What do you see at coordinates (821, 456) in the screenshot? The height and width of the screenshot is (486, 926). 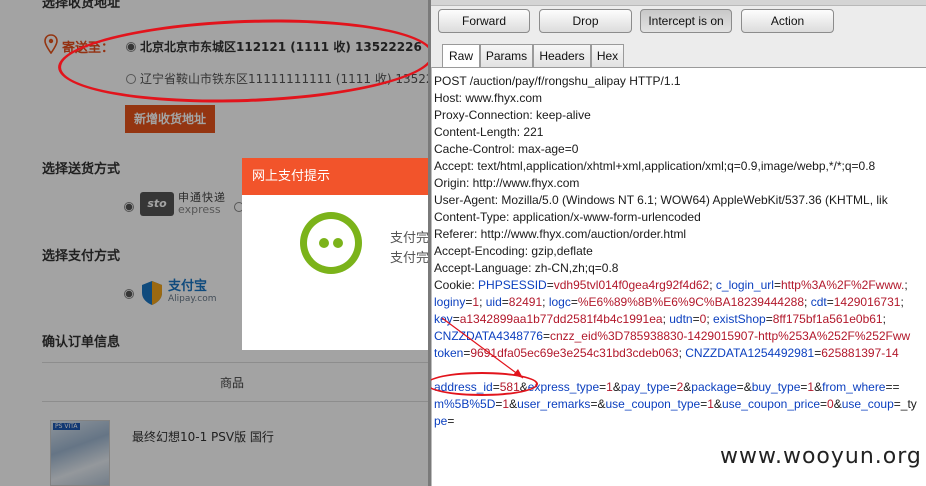 I see `watermark: www.wooyun.org` at bounding box center [821, 456].